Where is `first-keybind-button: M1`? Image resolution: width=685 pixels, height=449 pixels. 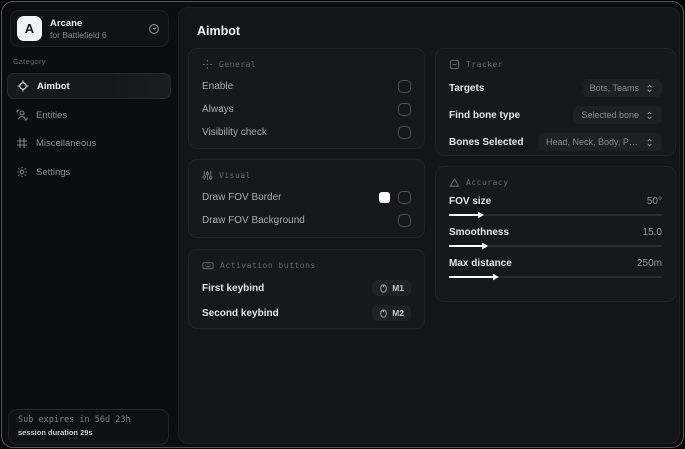 first-keybind-button: M1 is located at coordinates (391, 288).